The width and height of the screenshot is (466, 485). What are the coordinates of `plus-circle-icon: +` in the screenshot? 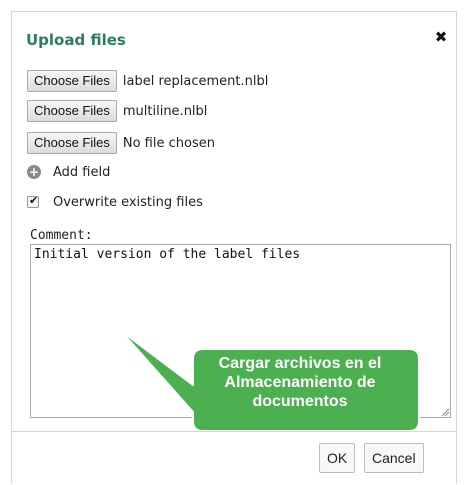 It's located at (34, 172).